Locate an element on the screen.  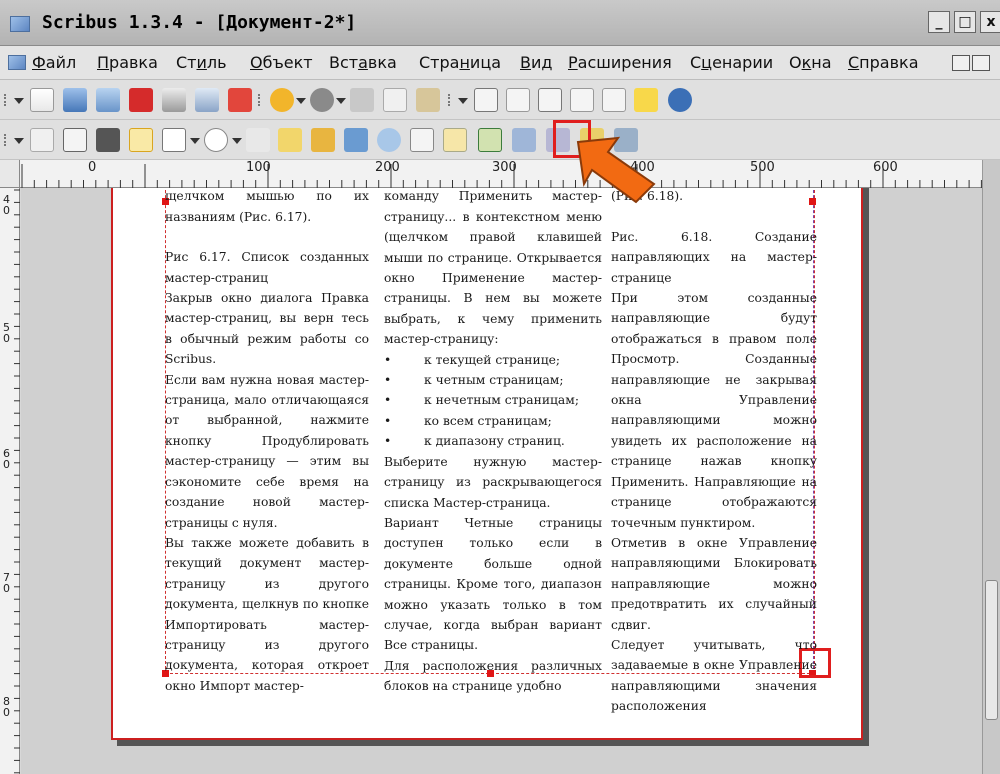
pdf-export-icon is located at coordinates (240, 100).